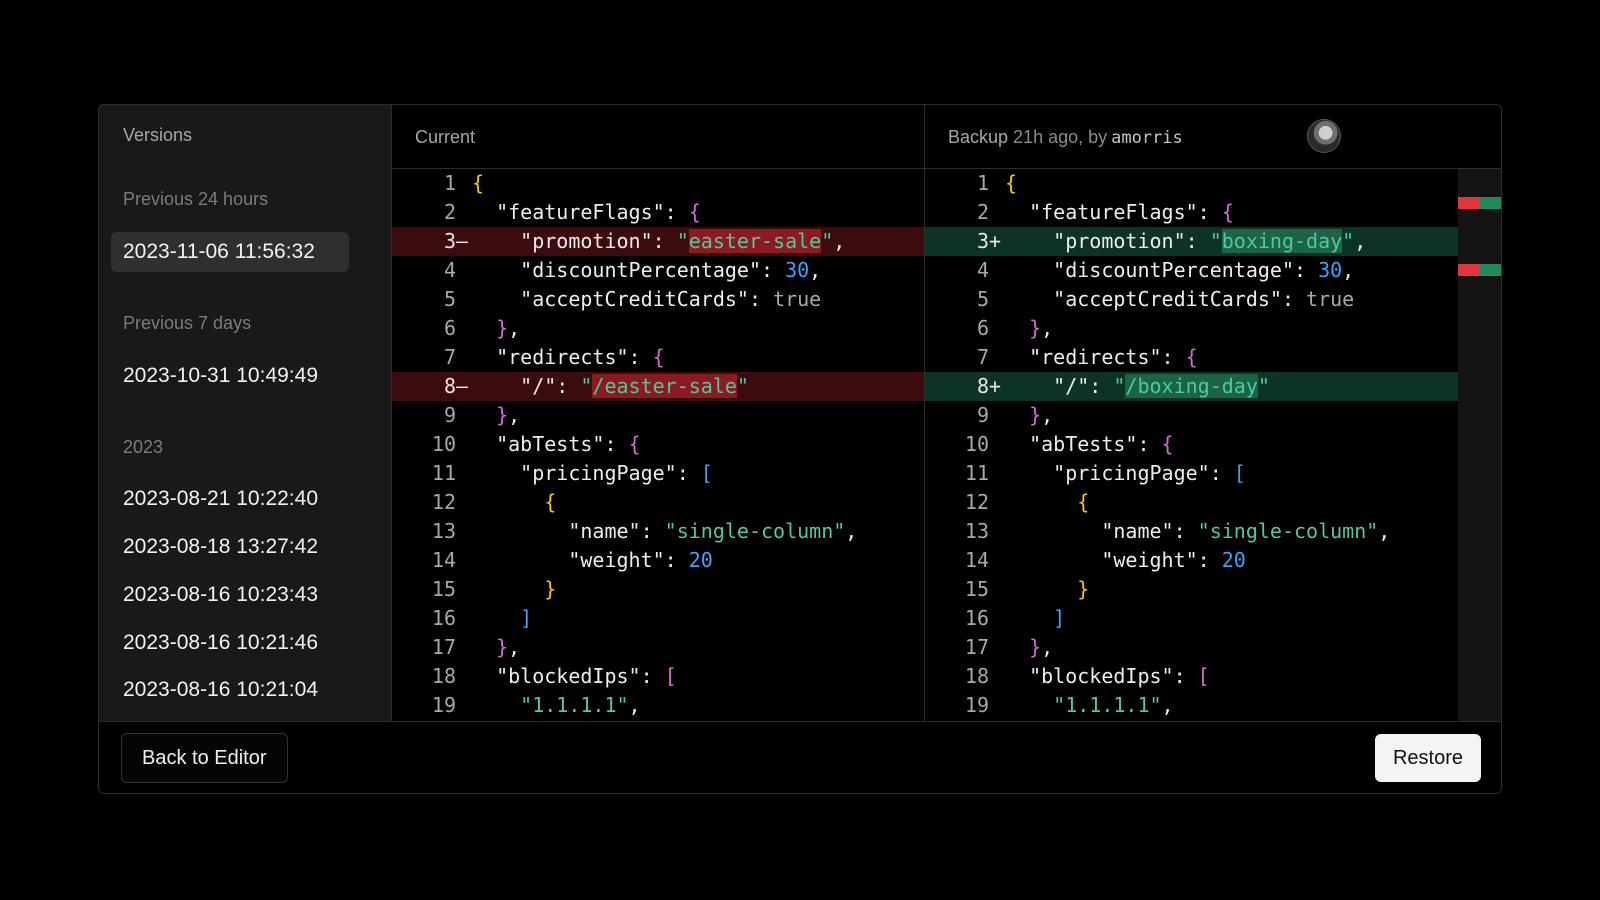 This screenshot has height=900, width=1600. What do you see at coordinates (1137, 386) in the screenshot?
I see `code-text: "/": "/boxing-day"` at bounding box center [1137, 386].